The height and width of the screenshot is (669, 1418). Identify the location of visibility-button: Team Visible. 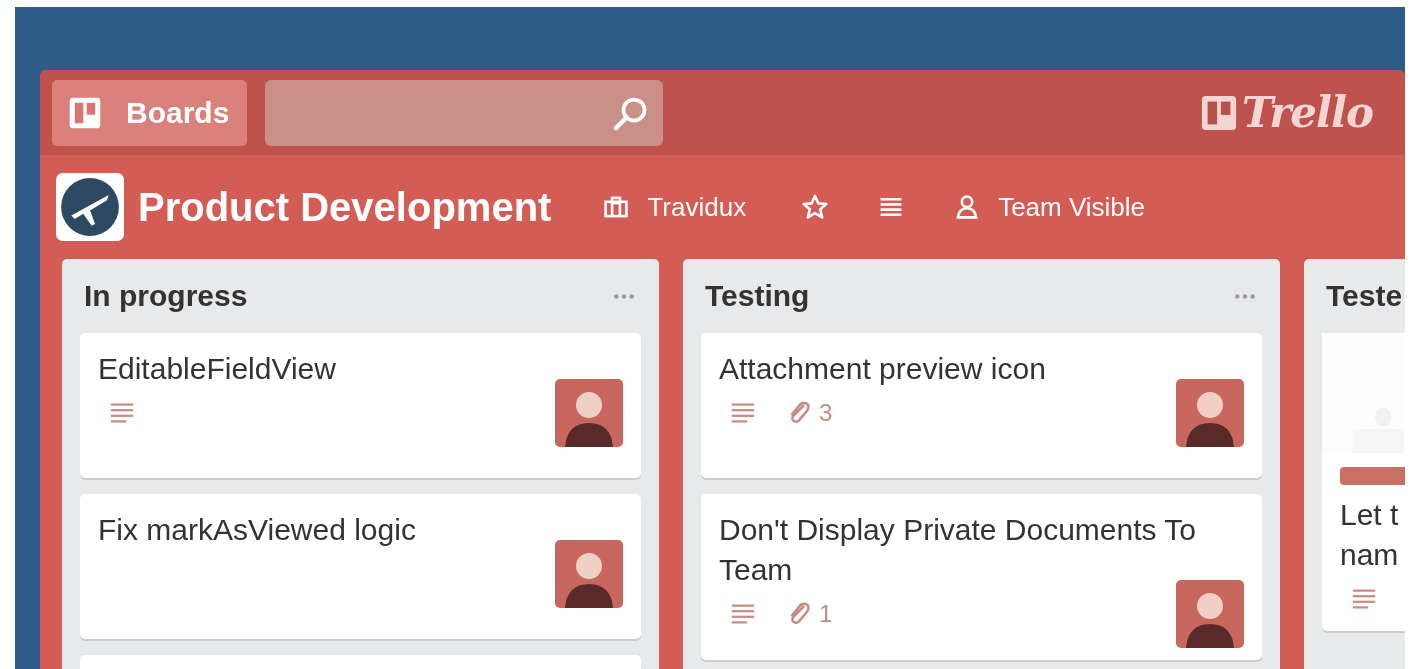
(1050, 207).